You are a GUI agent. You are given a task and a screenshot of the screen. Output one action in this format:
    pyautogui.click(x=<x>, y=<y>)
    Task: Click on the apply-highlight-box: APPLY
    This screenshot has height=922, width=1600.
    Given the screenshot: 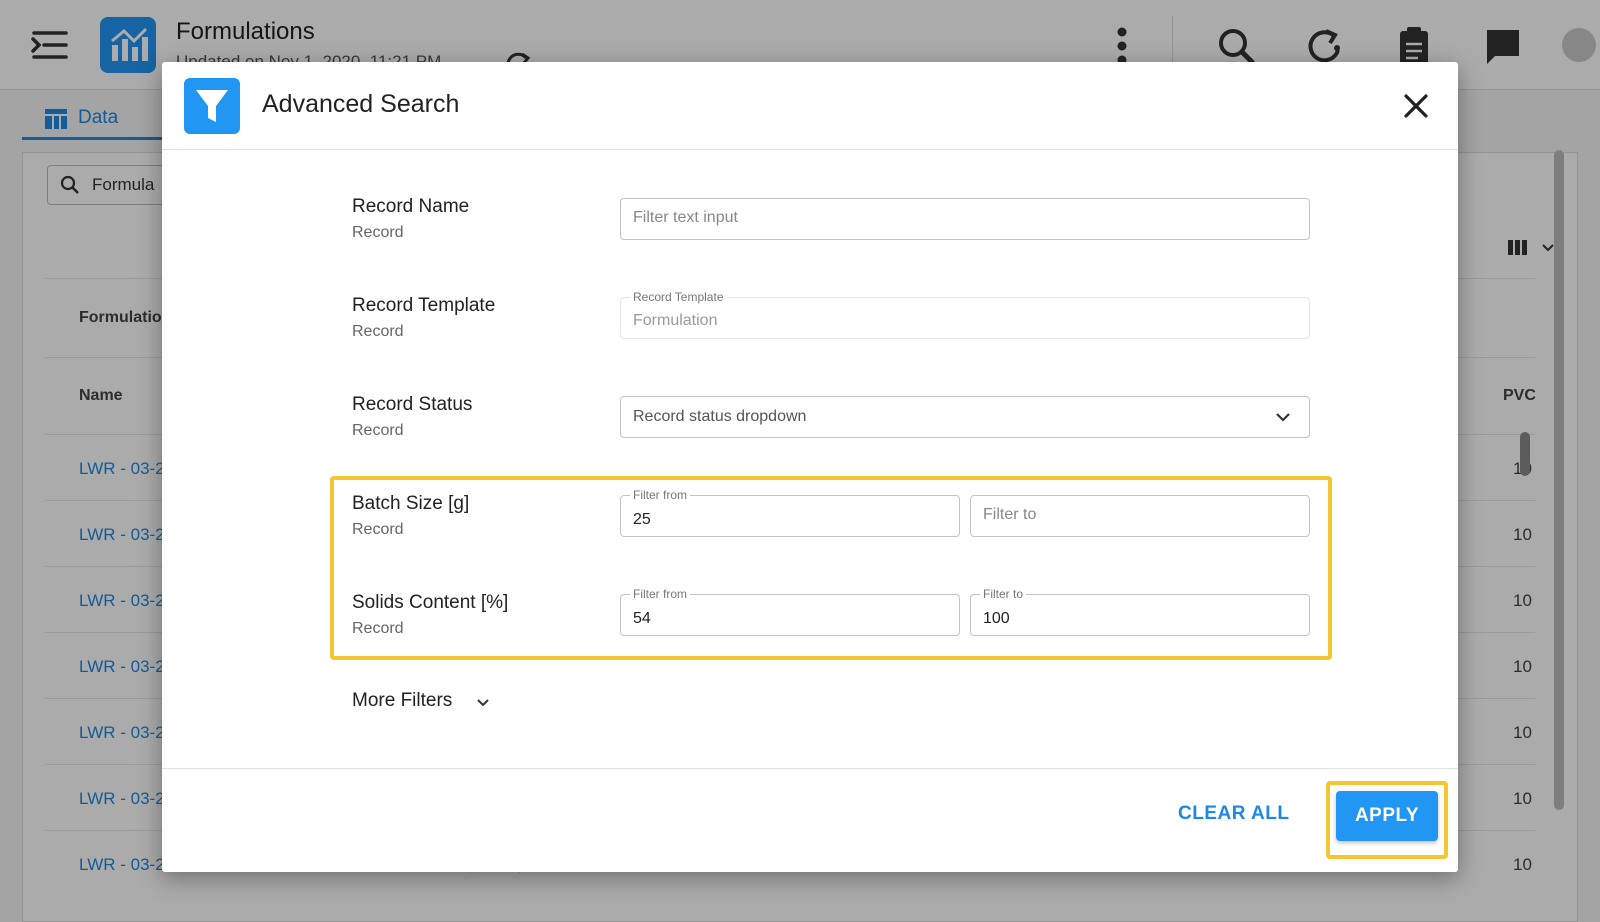 What is the action you would take?
    pyautogui.click(x=1387, y=820)
    